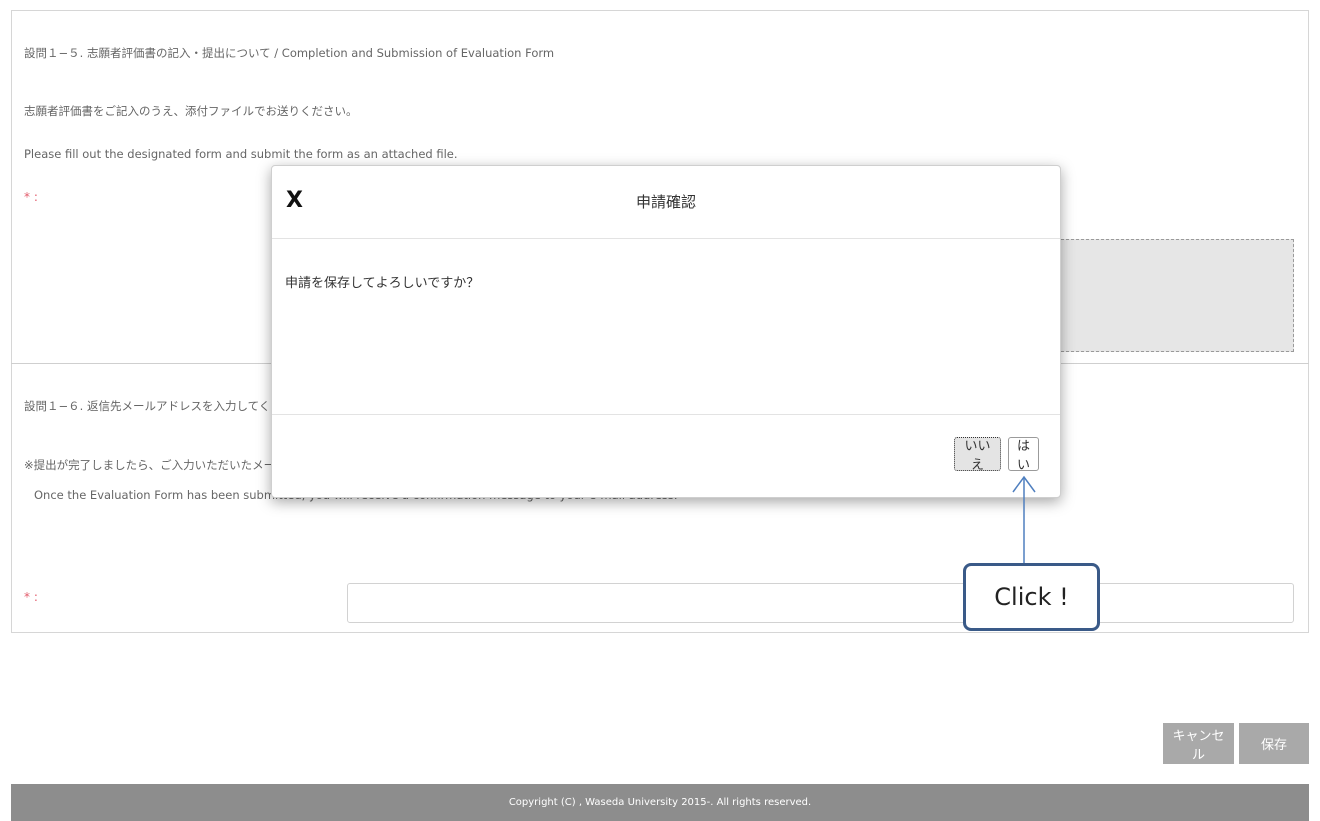  I want to click on callout-text: Click !, so click(1031, 597).